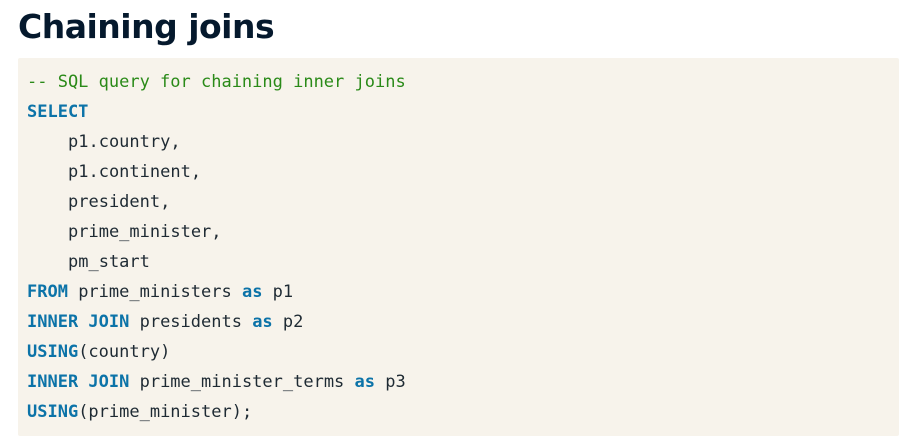 The width and height of the screenshot is (913, 445). Describe the element at coordinates (463, 142) in the screenshot. I see `code-line-column: p1.country,` at that location.